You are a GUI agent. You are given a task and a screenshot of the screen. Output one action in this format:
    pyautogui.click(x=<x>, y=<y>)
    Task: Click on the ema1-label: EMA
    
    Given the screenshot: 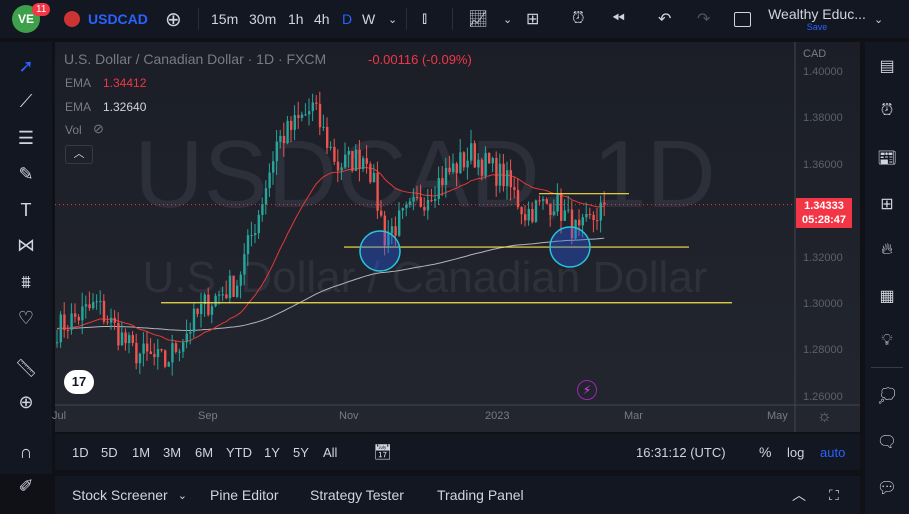 What is the action you would take?
    pyautogui.click(x=78, y=83)
    